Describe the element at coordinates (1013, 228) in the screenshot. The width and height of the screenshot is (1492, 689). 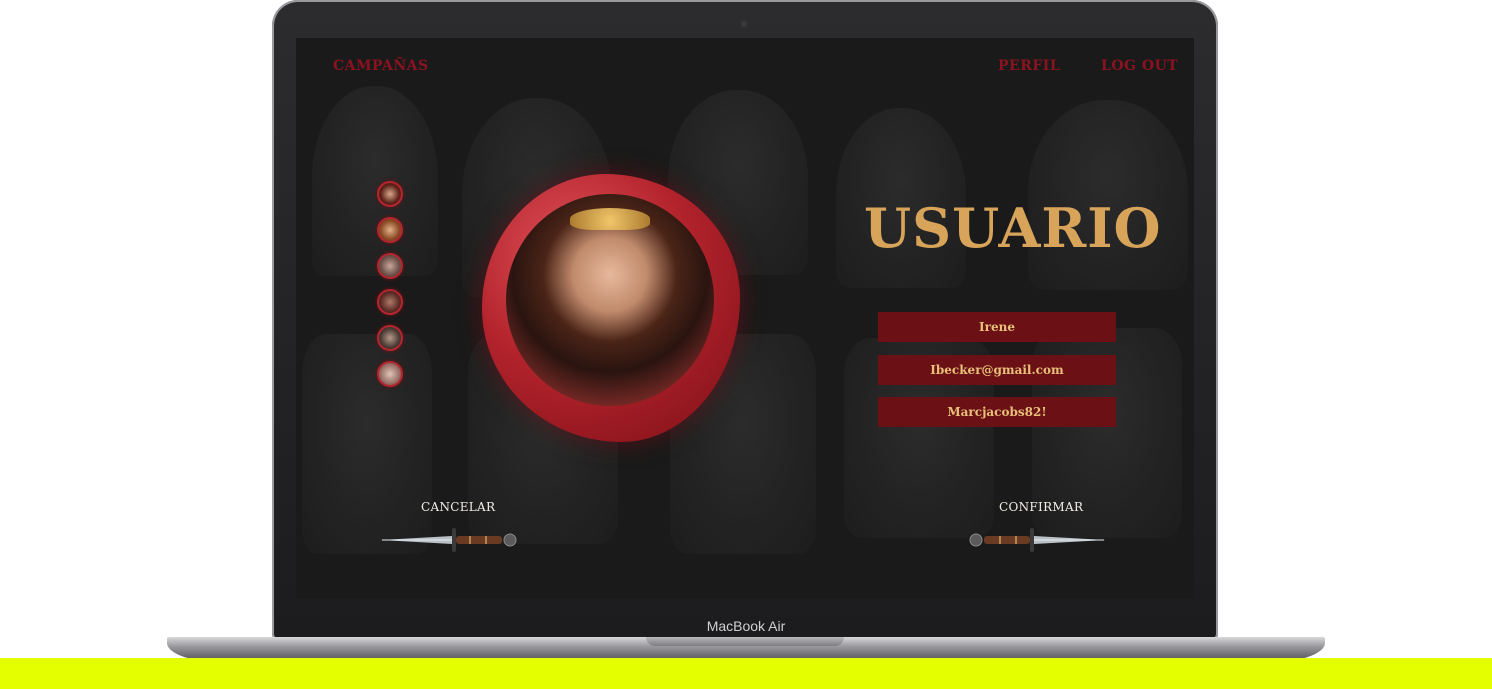
I see `page-title: USUARIO` at that location.